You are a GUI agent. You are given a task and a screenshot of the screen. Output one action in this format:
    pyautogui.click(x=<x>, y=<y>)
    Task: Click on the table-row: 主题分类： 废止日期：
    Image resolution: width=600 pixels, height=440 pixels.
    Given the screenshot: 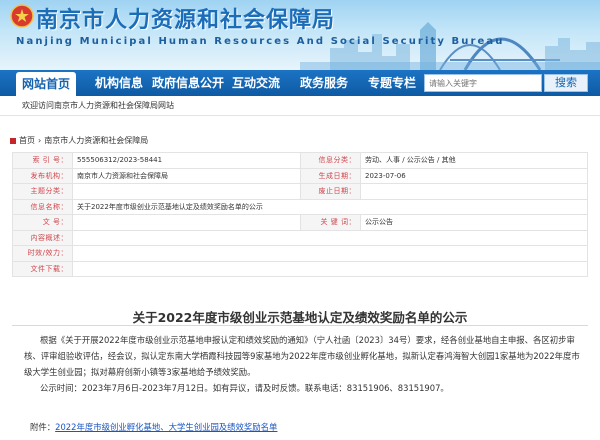 What is the action you would take?
    pyautogui.click(x=300, y=191)
    